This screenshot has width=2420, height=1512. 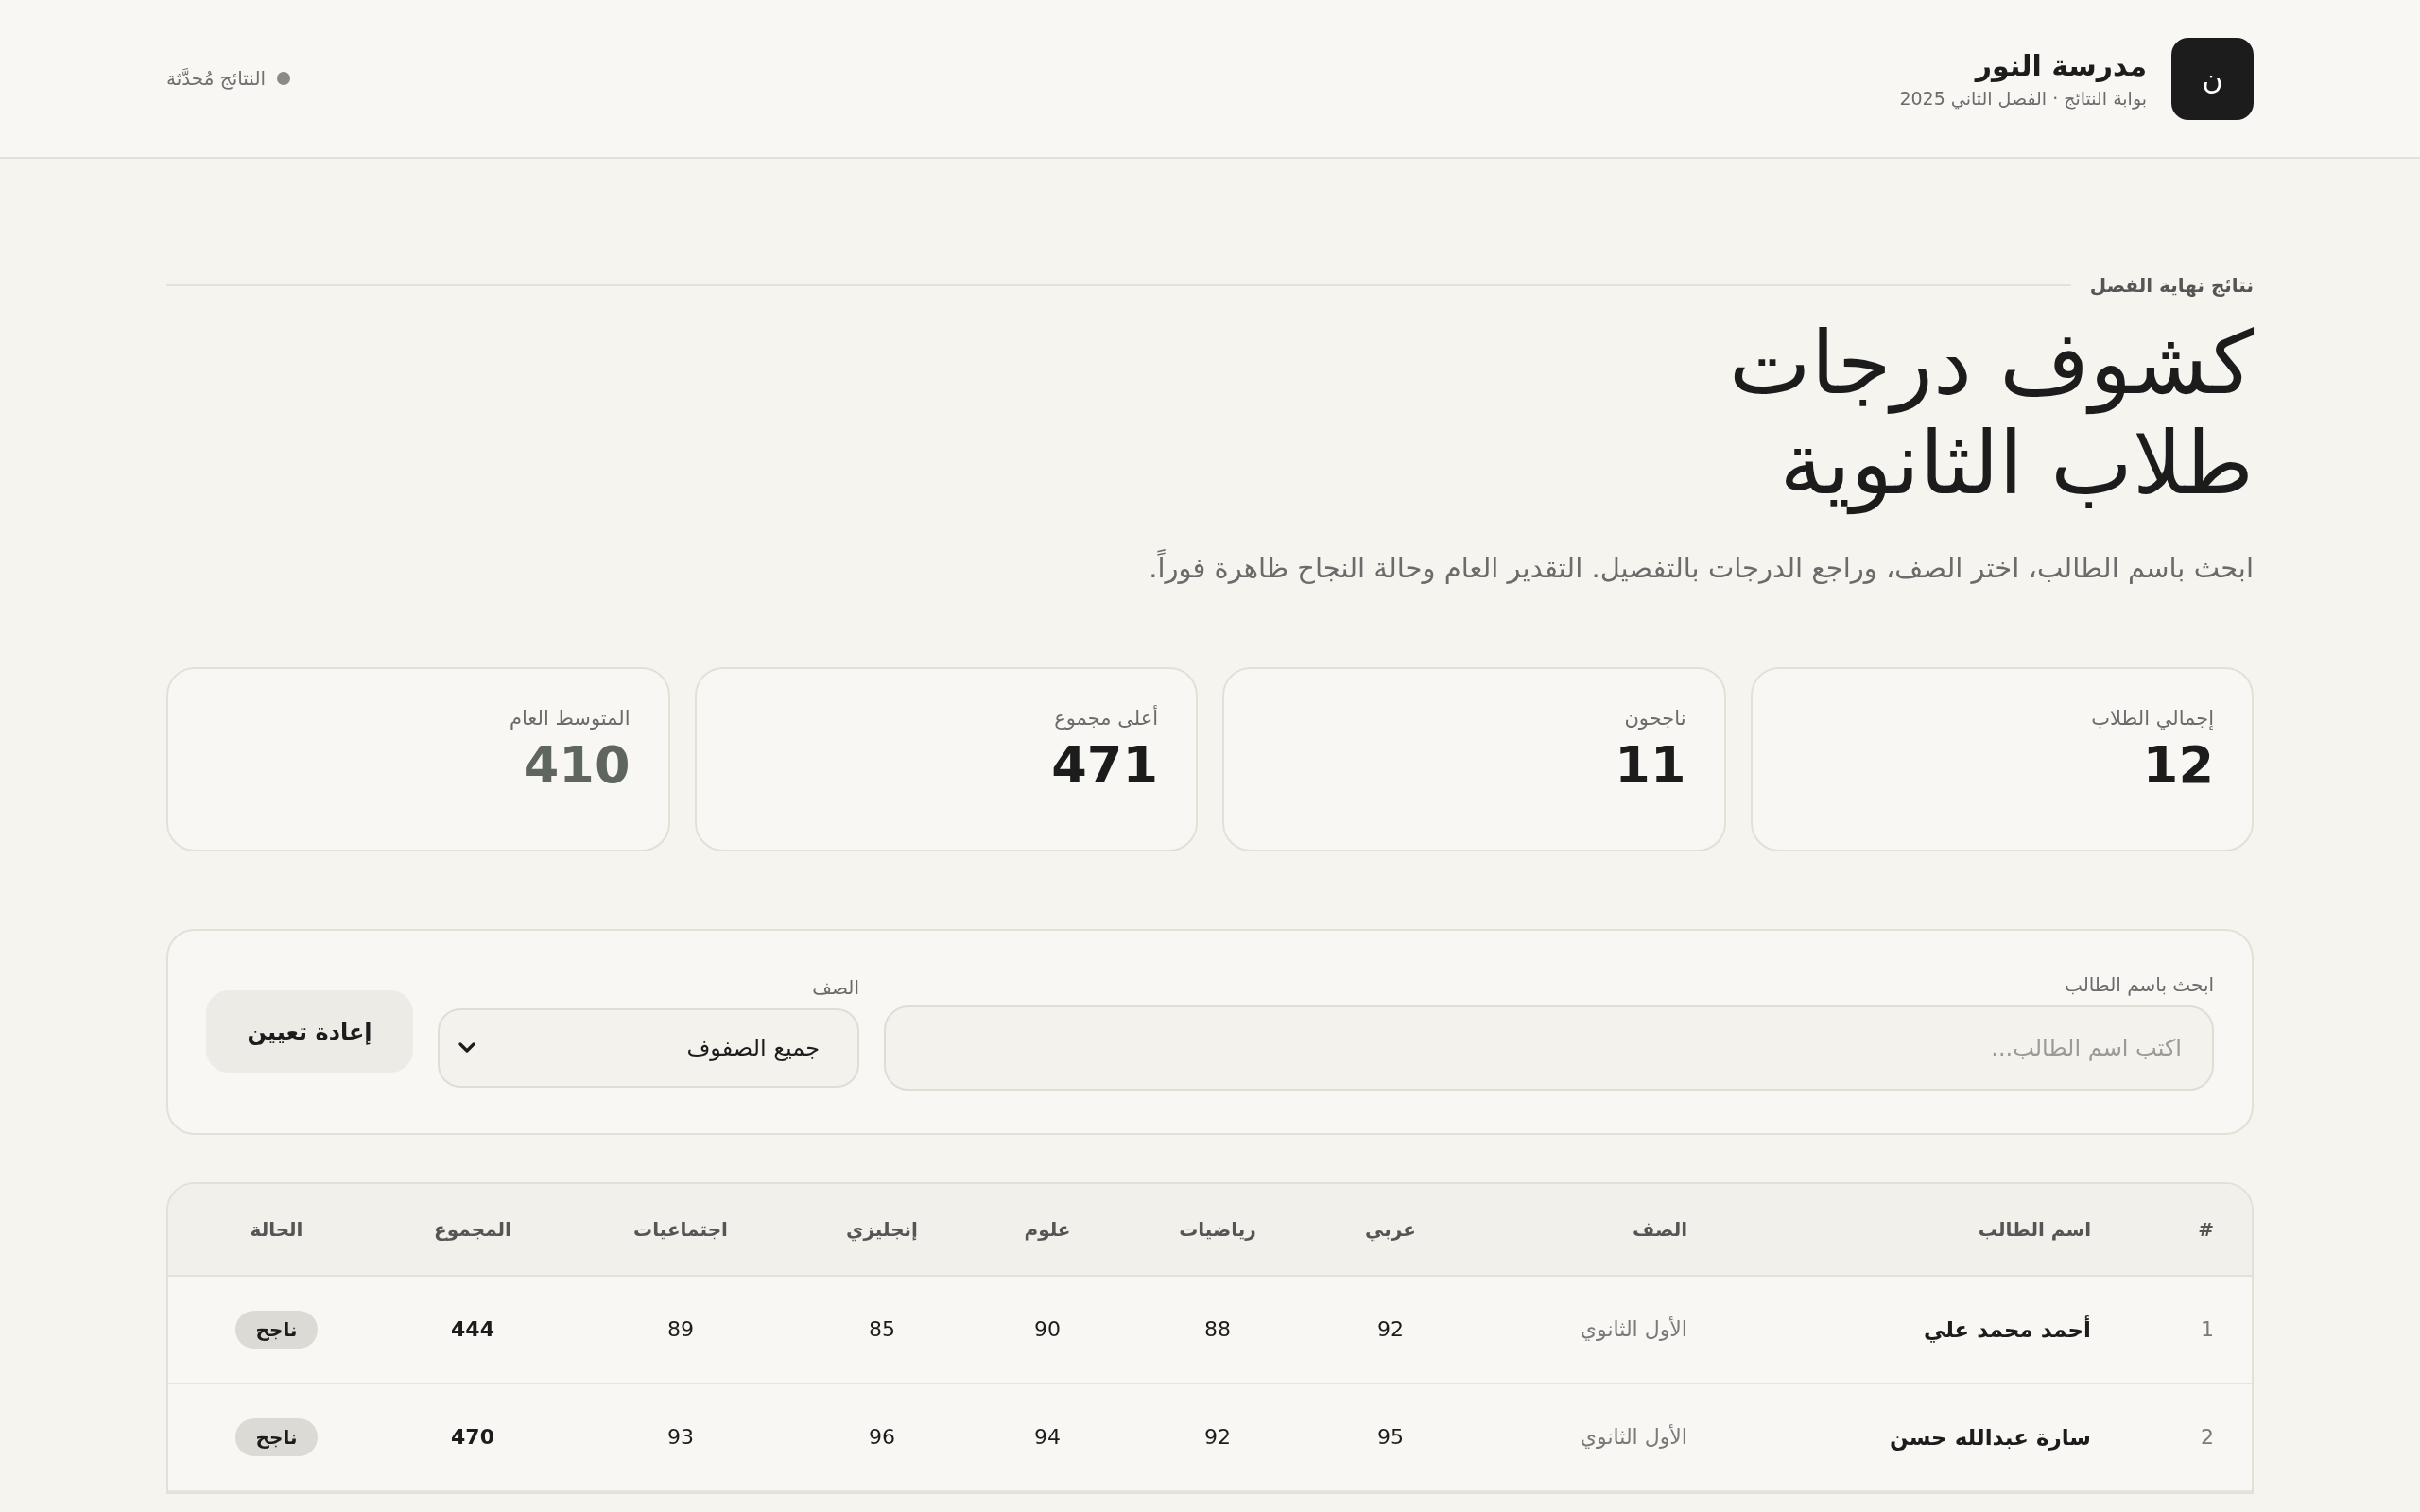 I want to click on status-dot-icon, so click(x=284, y=78).